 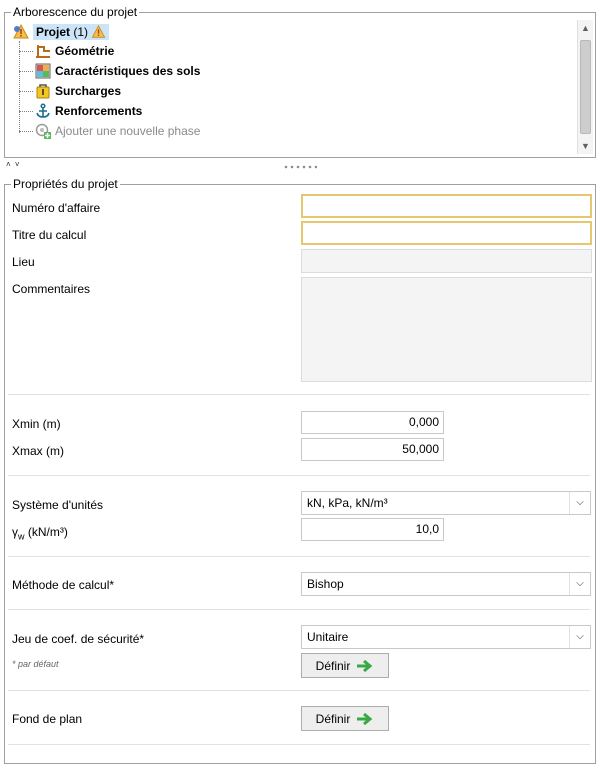 What do you see at coordinates (446, 584) in the screenshot?
I see `methode-calcul-select: Bishop ⌵` at bounding box center [446, 584].